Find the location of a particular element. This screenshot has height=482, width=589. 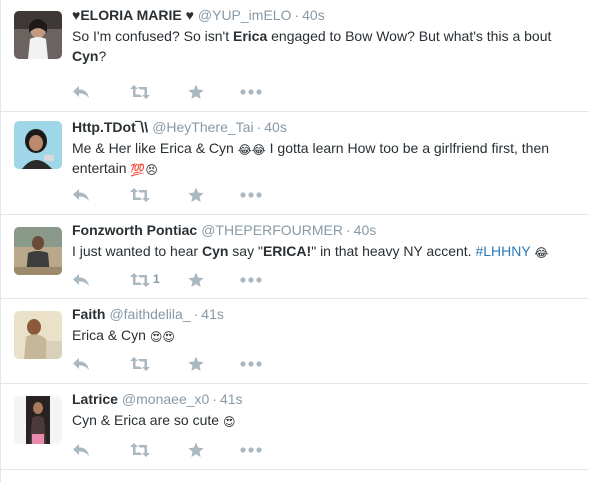

tweet-header: ♥ELORIA MARIE ♥ @YUP_imELO · 40s is located at coordinates (327, 15).